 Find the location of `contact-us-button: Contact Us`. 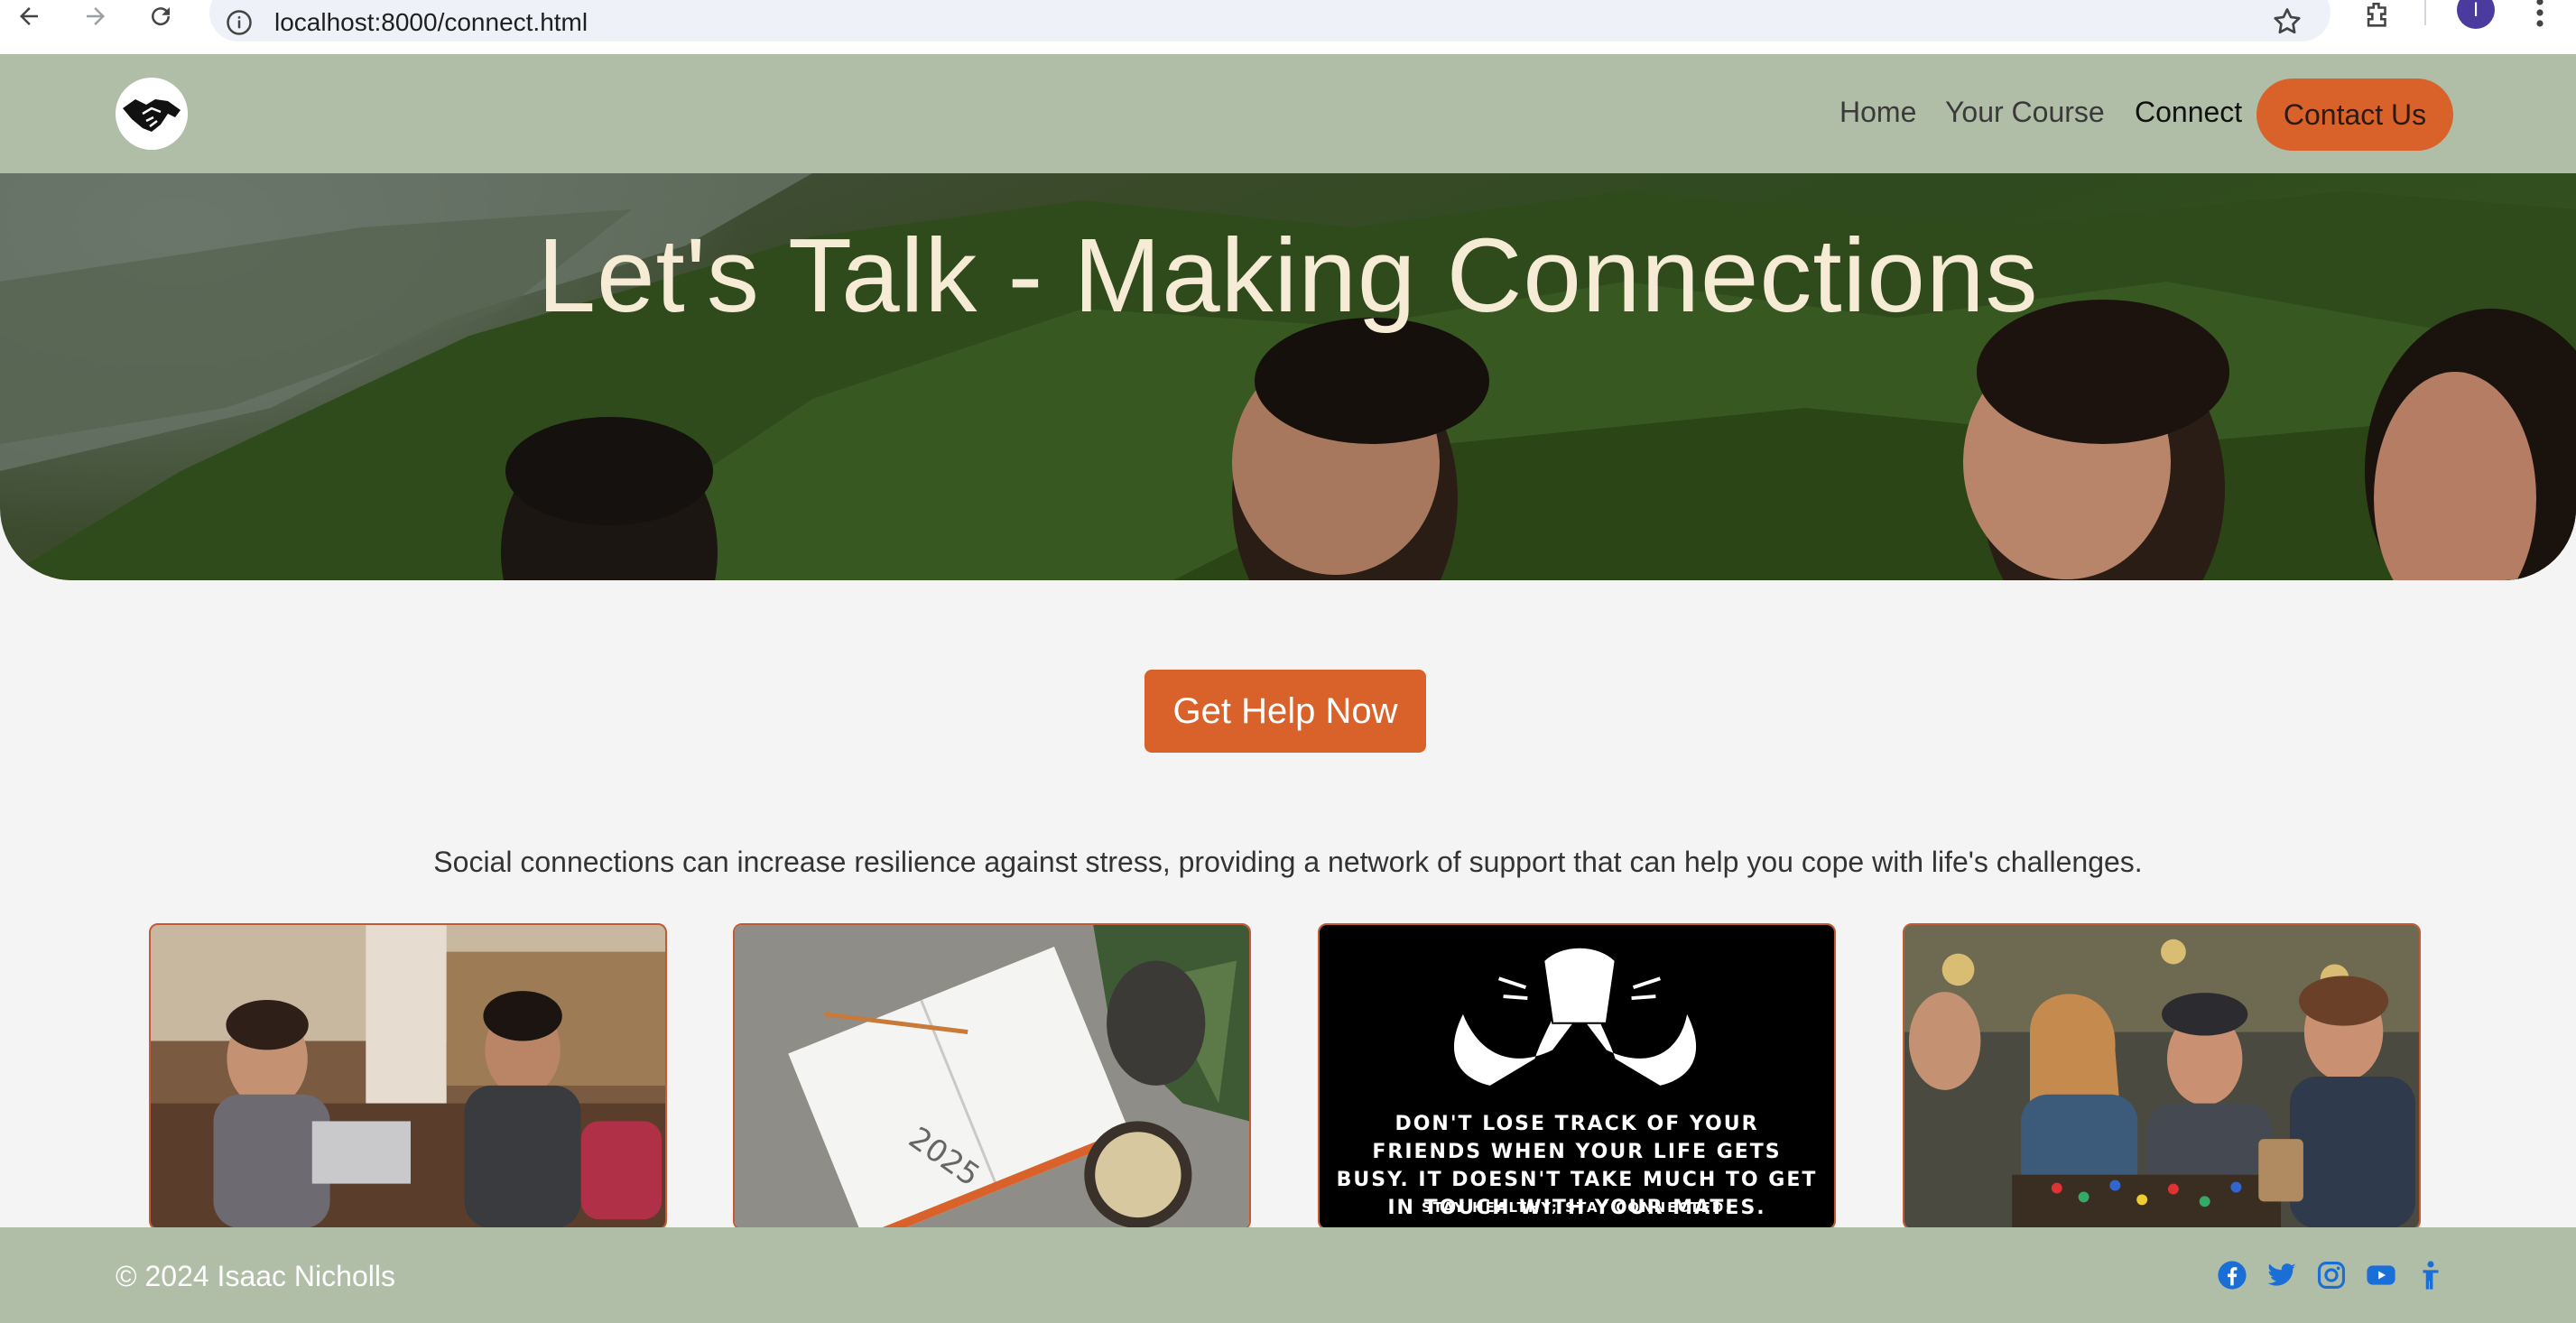

contact-us-button: Contact Us is located at coordinates (2354, 115).